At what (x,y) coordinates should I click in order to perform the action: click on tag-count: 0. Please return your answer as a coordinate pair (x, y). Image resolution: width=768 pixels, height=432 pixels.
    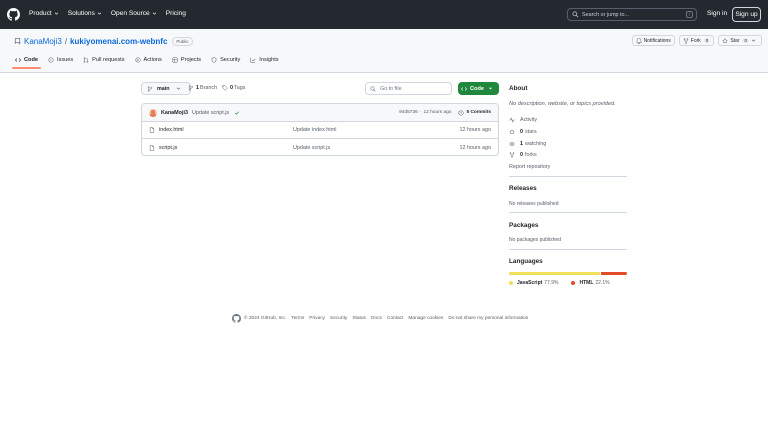
    Looking at the image, I should click on (231, 88).